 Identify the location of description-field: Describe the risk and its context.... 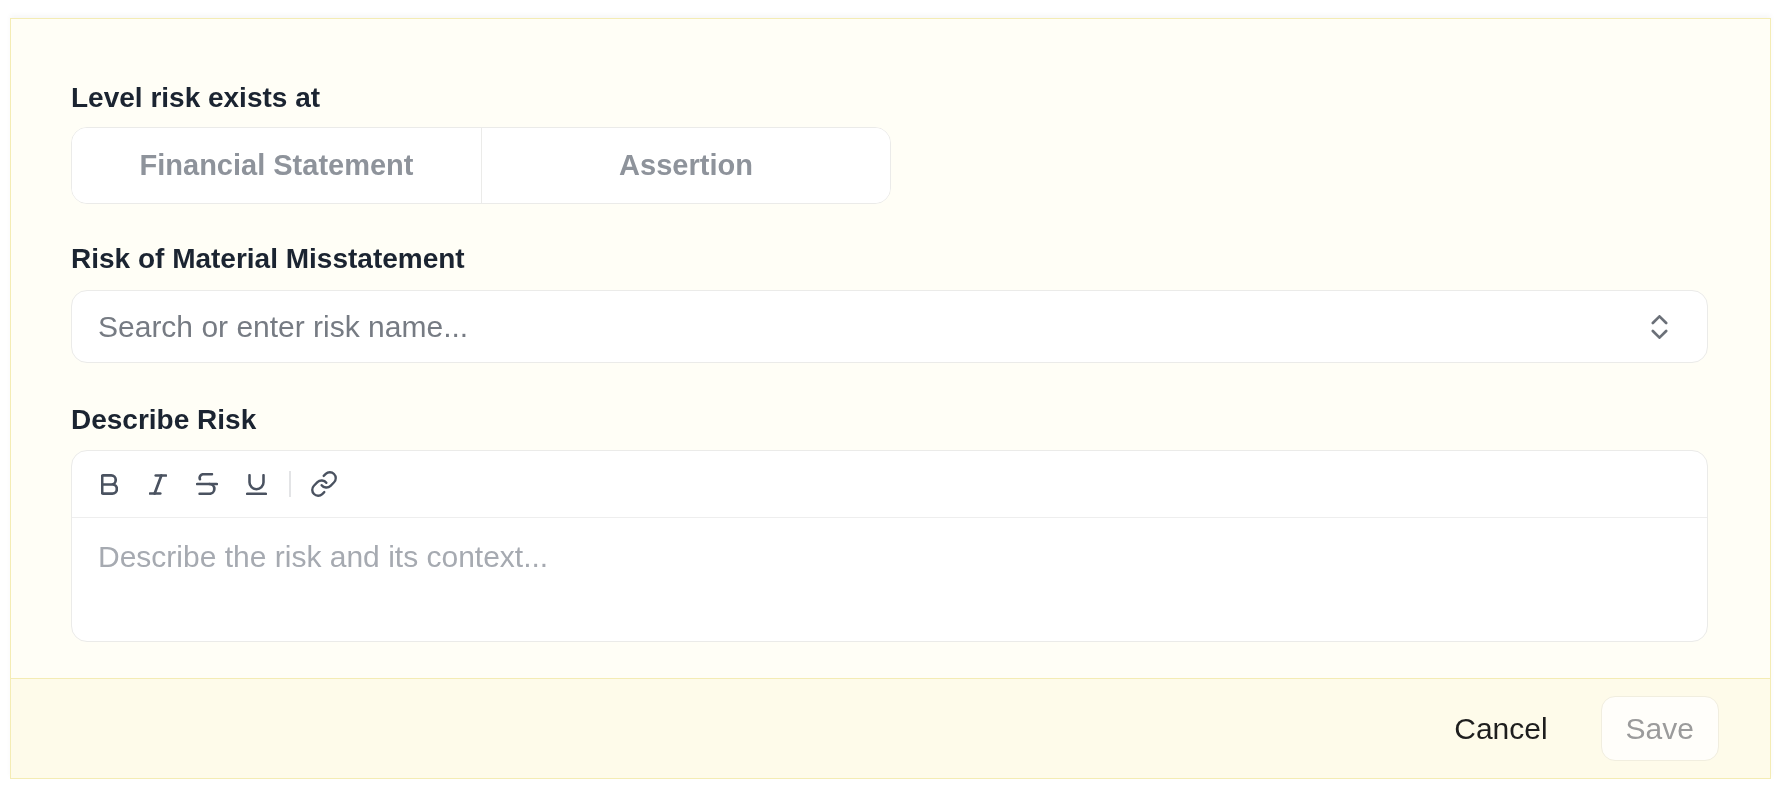
(889, 579).